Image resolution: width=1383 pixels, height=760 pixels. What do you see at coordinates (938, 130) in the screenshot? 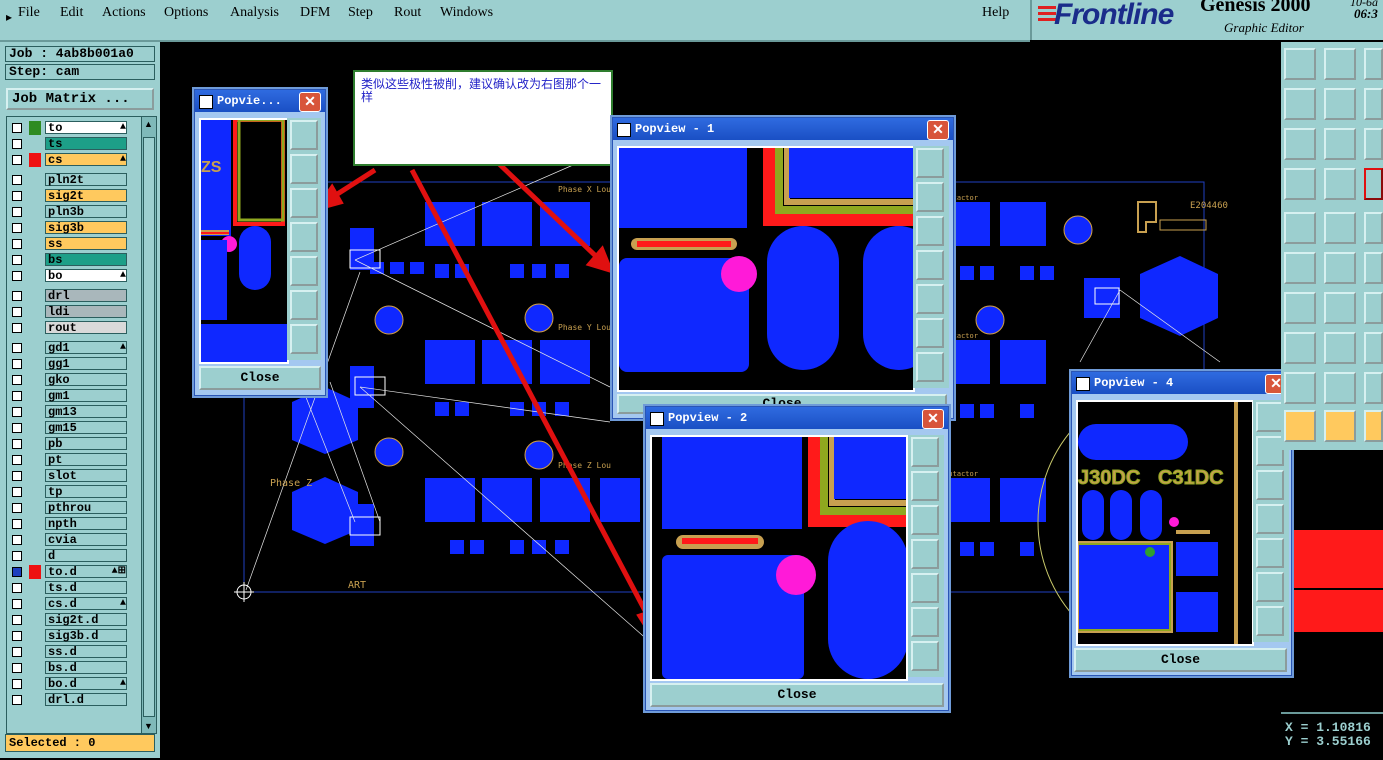
I see `close-icon: ✕` at bounding box center [938, 130].